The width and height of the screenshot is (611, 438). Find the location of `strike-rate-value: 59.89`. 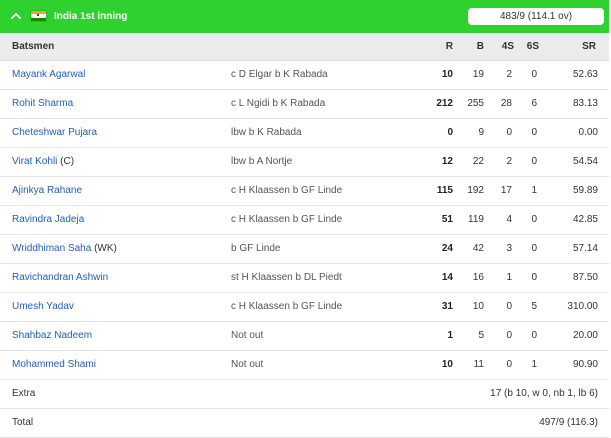

strike-rate-value: 59.89 is located at coordinates (585, 190).